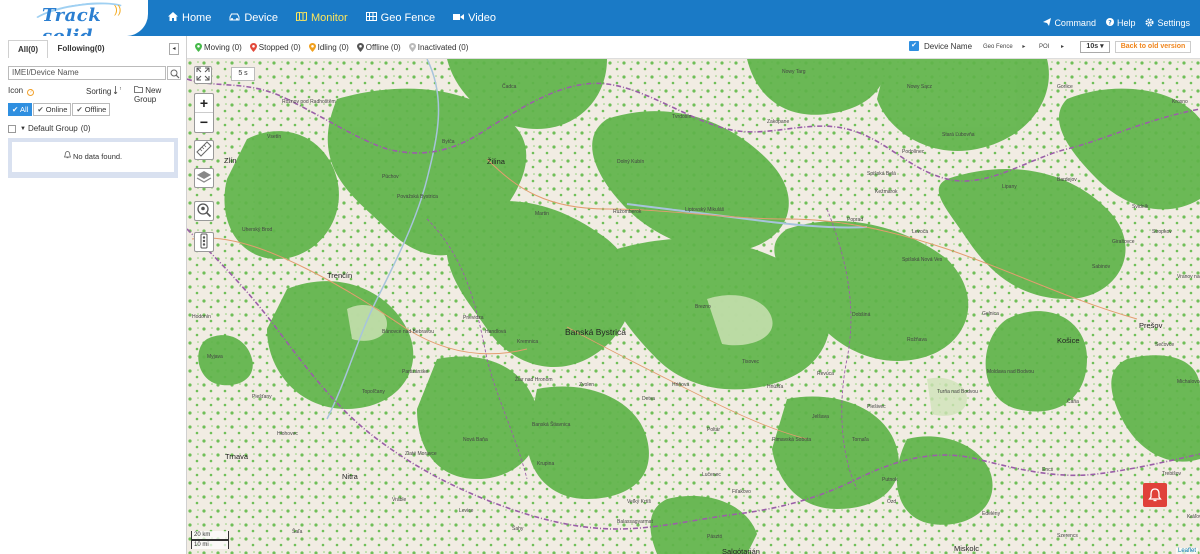  Describe the element at coordinates (876, 407) in the screenshot. I see `map-town-label: Plešivec` at that location.